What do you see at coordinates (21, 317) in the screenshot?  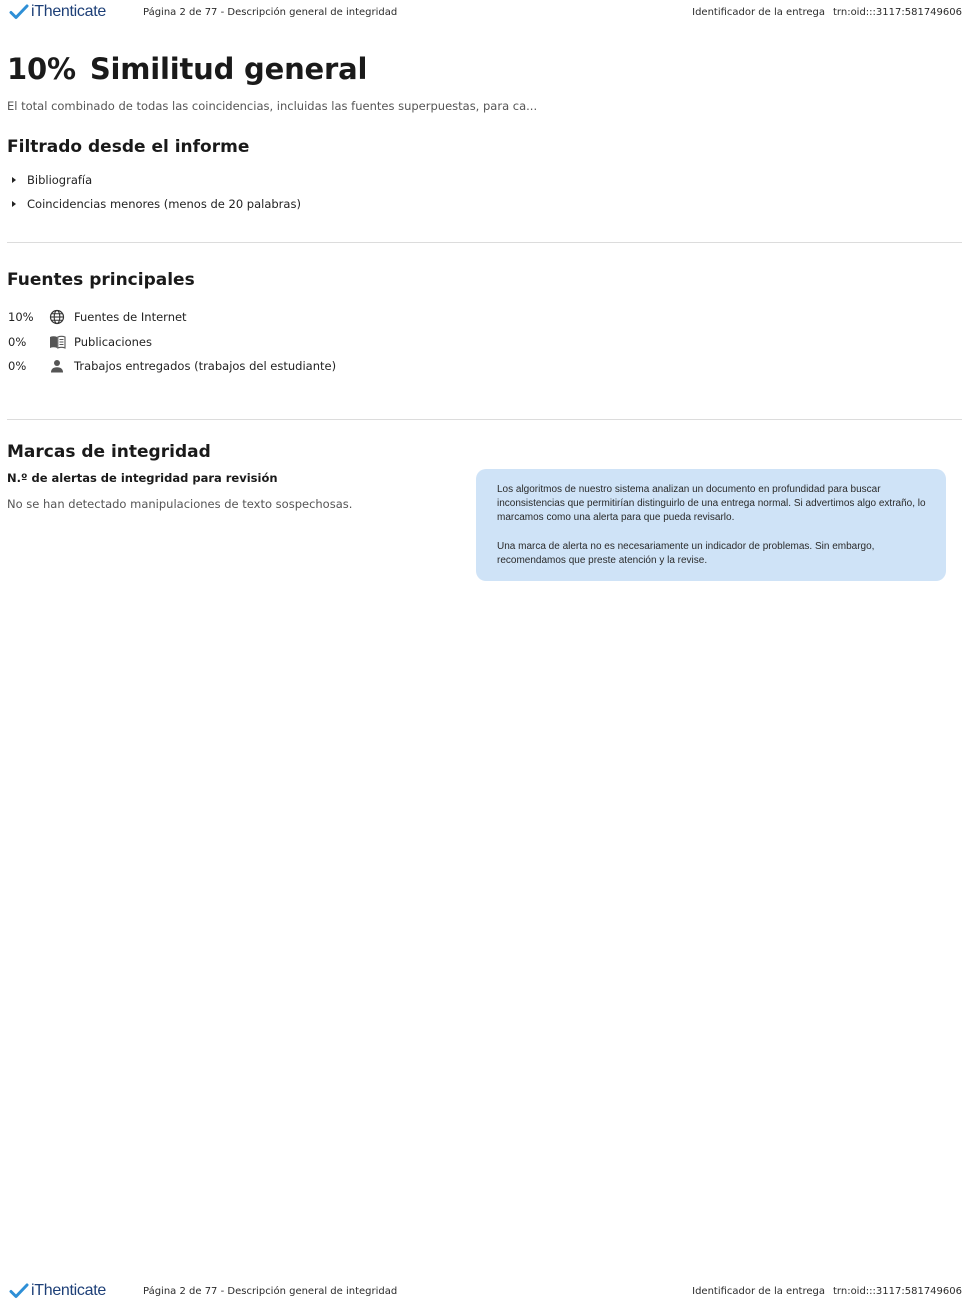 I see `source-percent: 10%` at bounding box center [21, 317].